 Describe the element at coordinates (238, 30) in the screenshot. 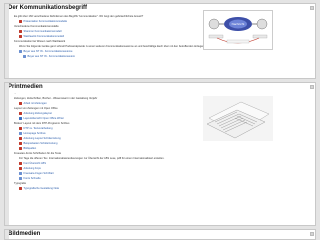

I see `communication-model-diagram: Nachricht` at that location.